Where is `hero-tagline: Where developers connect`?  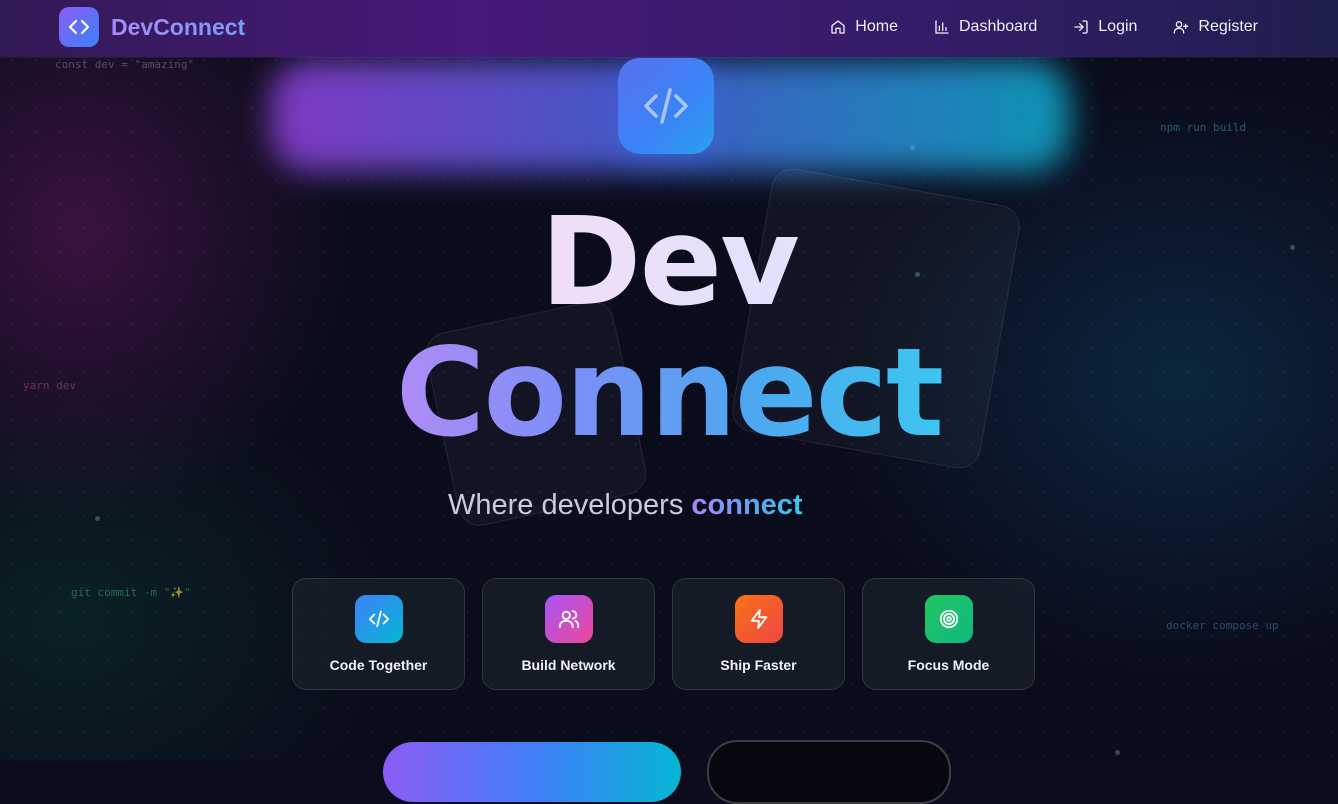
hero-tagline: Where developers connect is located at coordinates (625, 505).